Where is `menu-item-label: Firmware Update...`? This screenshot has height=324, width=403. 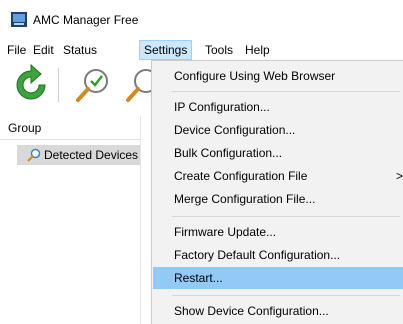 menu-item-label: Firmware Update... is located at coordinates (225, 232).